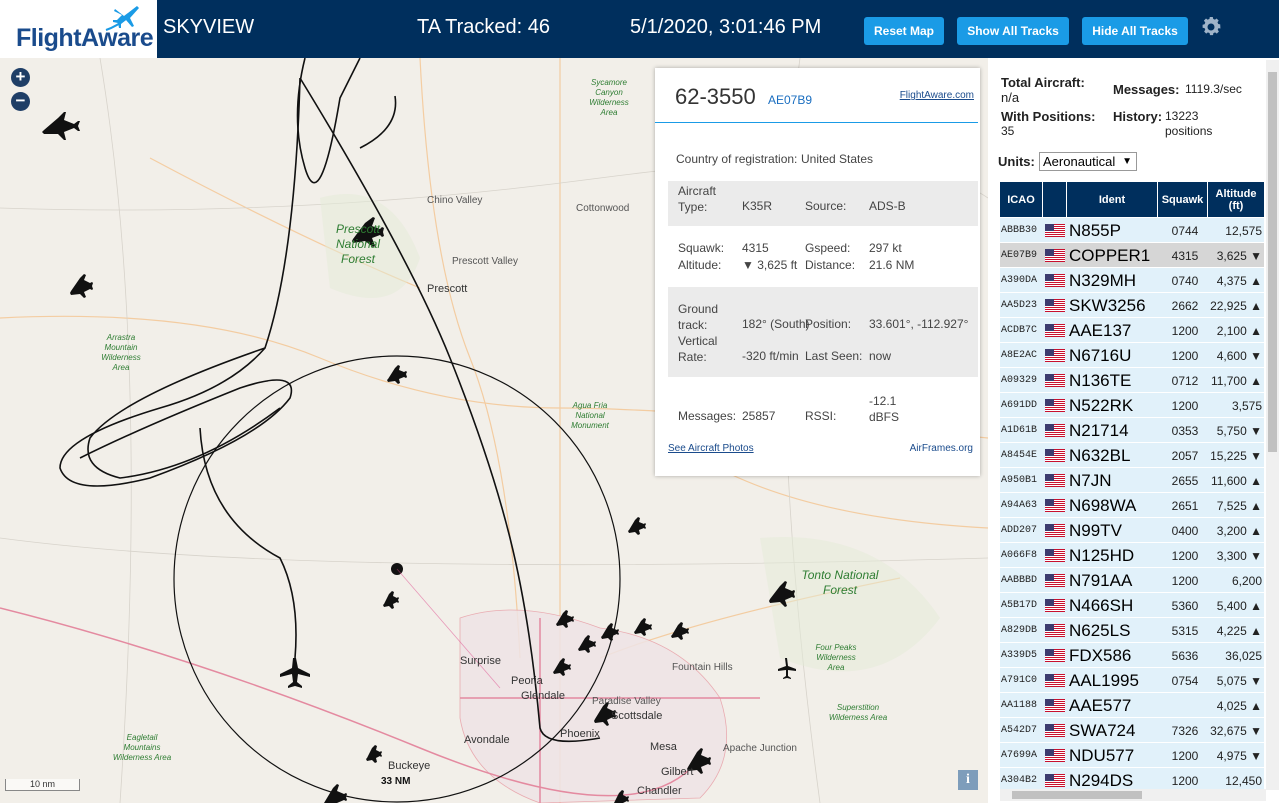 The height and width of the screenshot is (803, 1279). Describe the element at coordinates (1211, 27) in the screenshot. I see `gear-icon` at that location.